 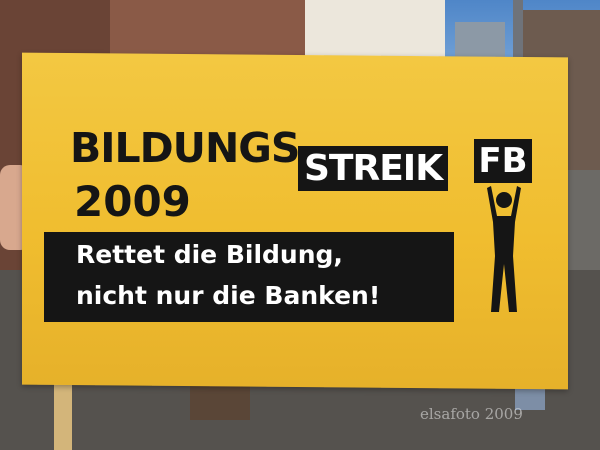 What do you see at coordinates (504, 249) in the screenshot?
I see `silhouette-figure-icon` at bounding box center [504, 249].